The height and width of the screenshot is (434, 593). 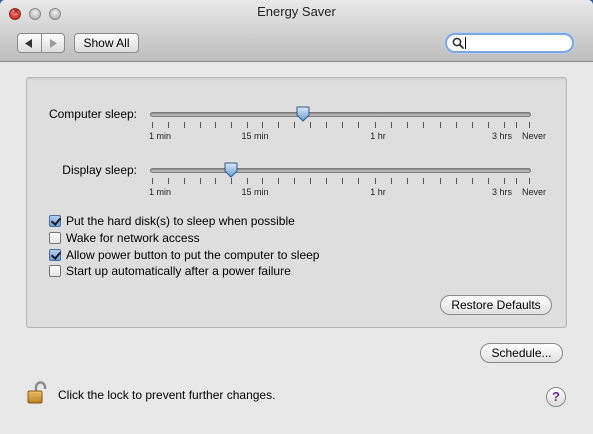 What do you see at coordinates (378, 192) in the screenshot?
I see `display-tick-label-3: 1 hr` at bounding box center [378, 192].